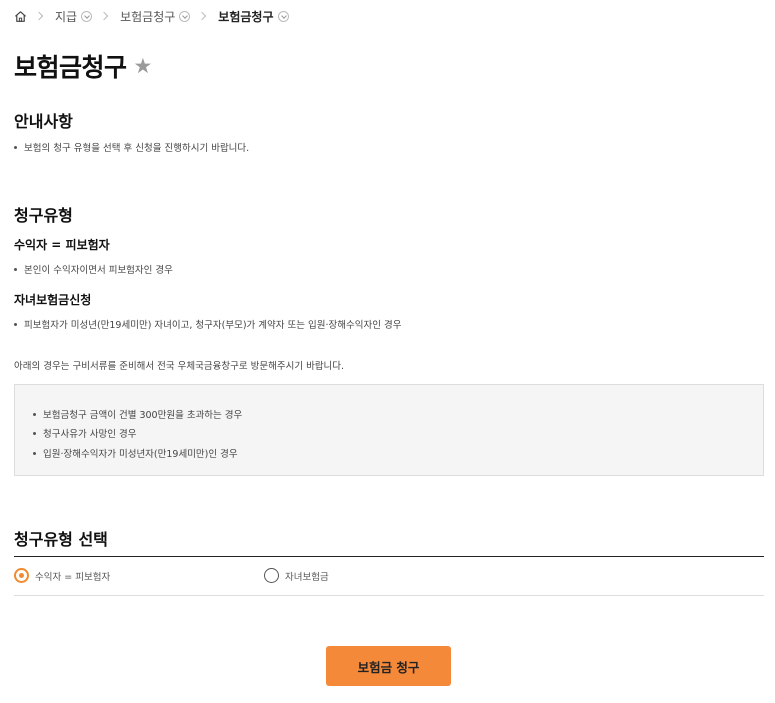 This screenshot has width=775, height=703. Describe the element at coordinates (84, 433) in the screenshot. I see `list-item: 청구사유가 사망인 경우` at that location.